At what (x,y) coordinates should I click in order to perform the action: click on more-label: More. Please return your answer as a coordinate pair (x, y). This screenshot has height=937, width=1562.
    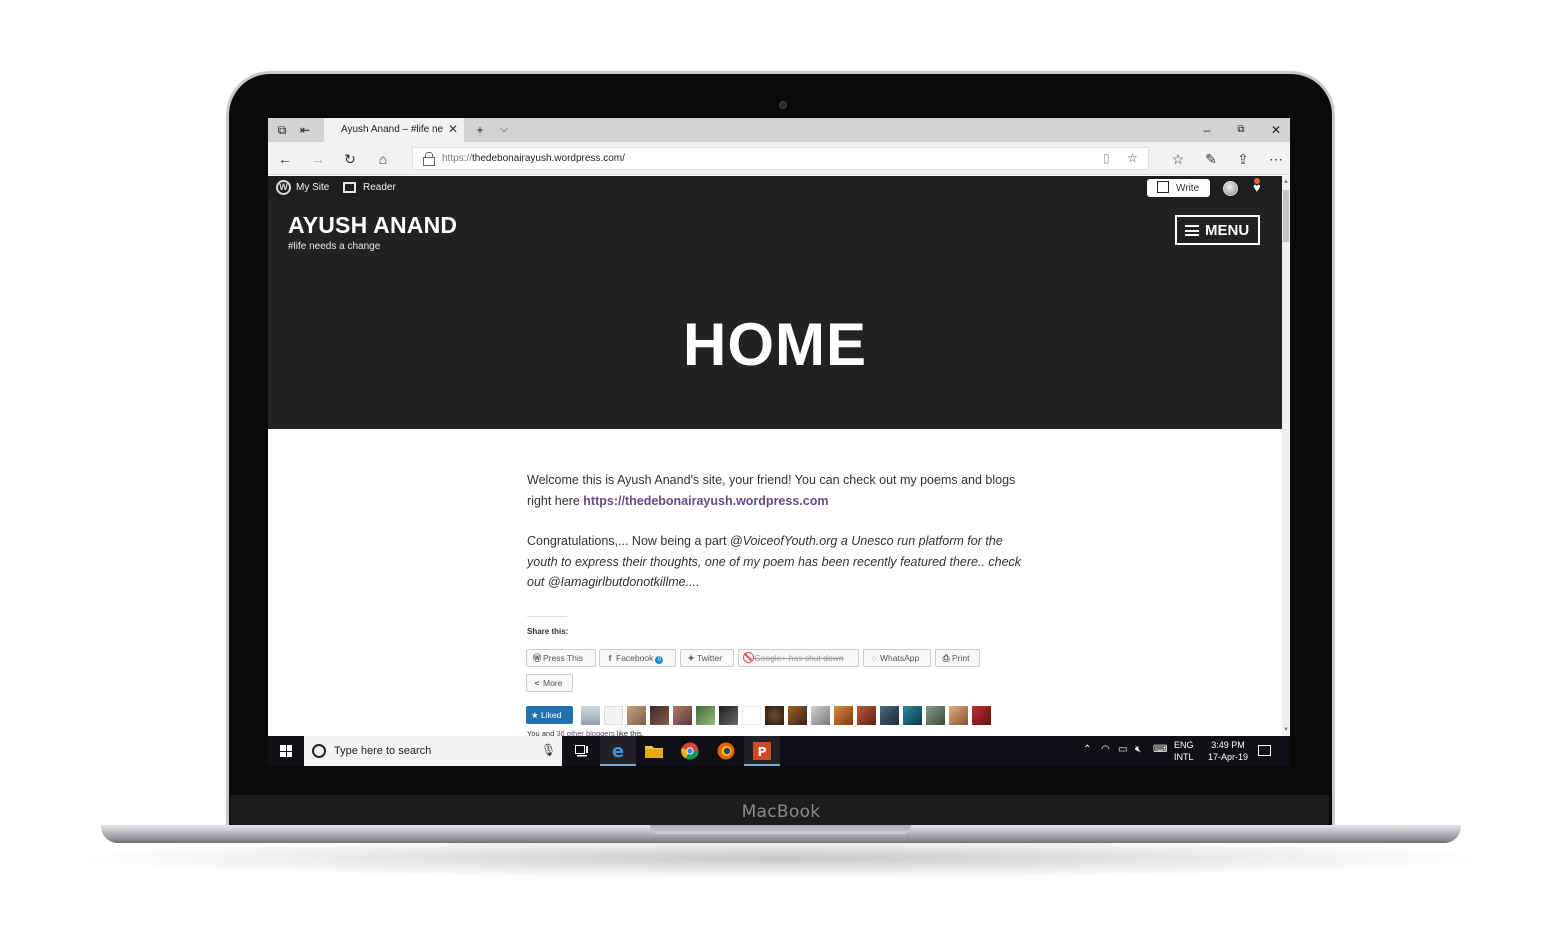
    Looking at the image, I should click on (553, 683).